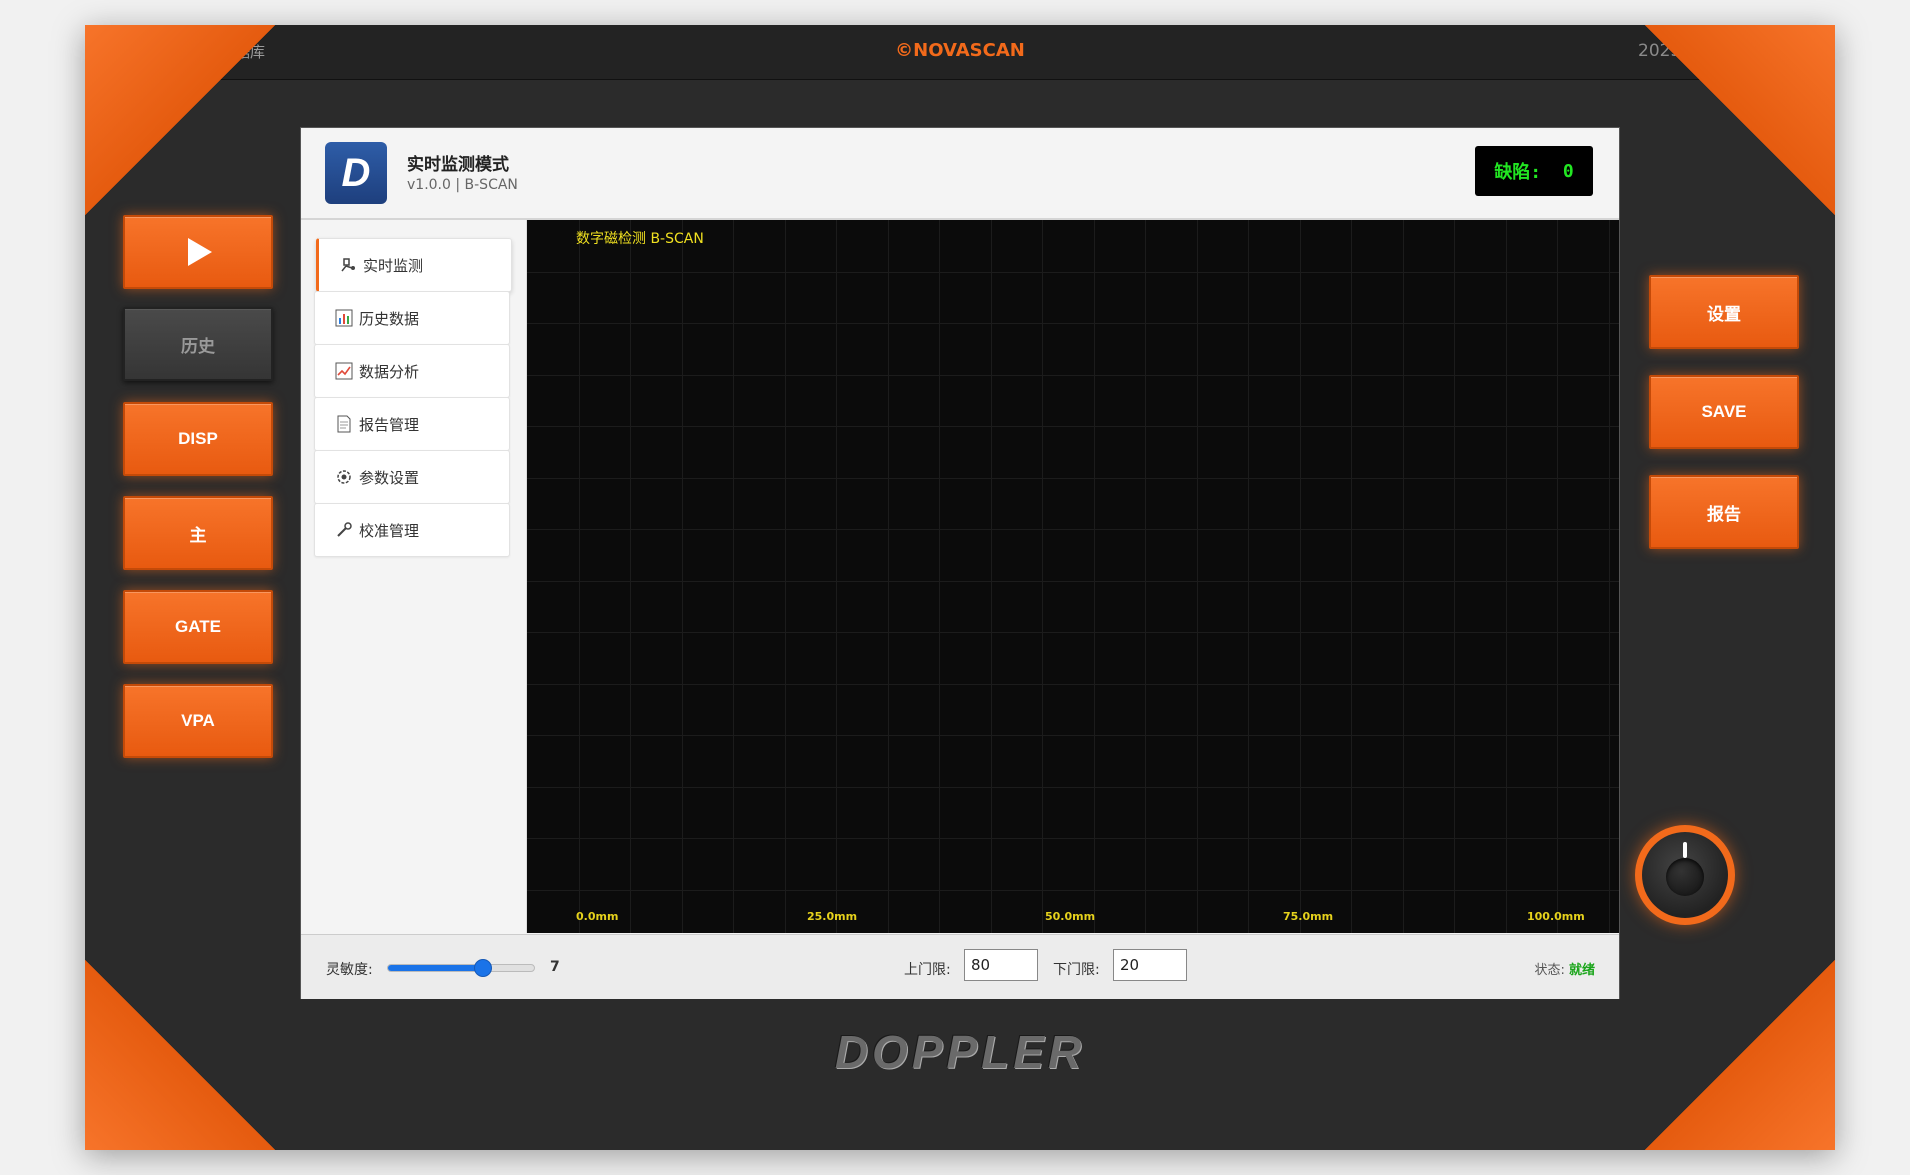  What do you see at coordinates (1549, 970) in the screenshot?
I see `status-label: 状态:` at bounding box center [1549, 970].